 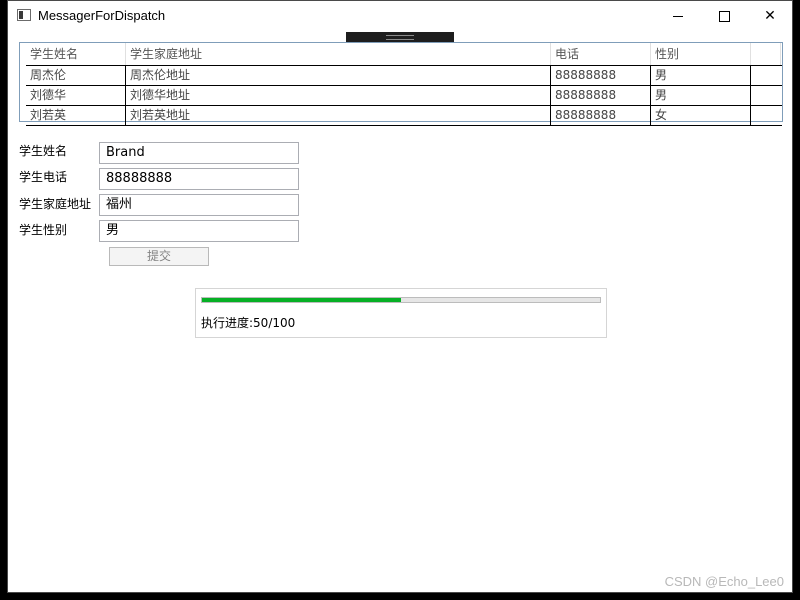 I want to click on column-header-filler, so click(x=766, y=54).